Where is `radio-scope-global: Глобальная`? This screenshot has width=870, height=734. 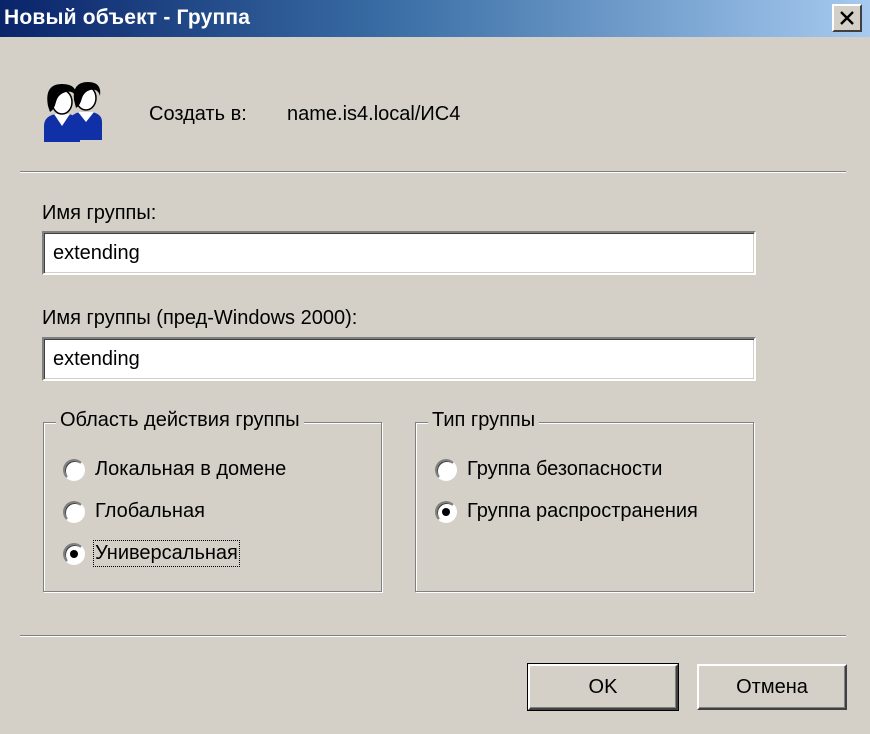
radio-scope-global: Глобальная is located at coordinates (134, 511).